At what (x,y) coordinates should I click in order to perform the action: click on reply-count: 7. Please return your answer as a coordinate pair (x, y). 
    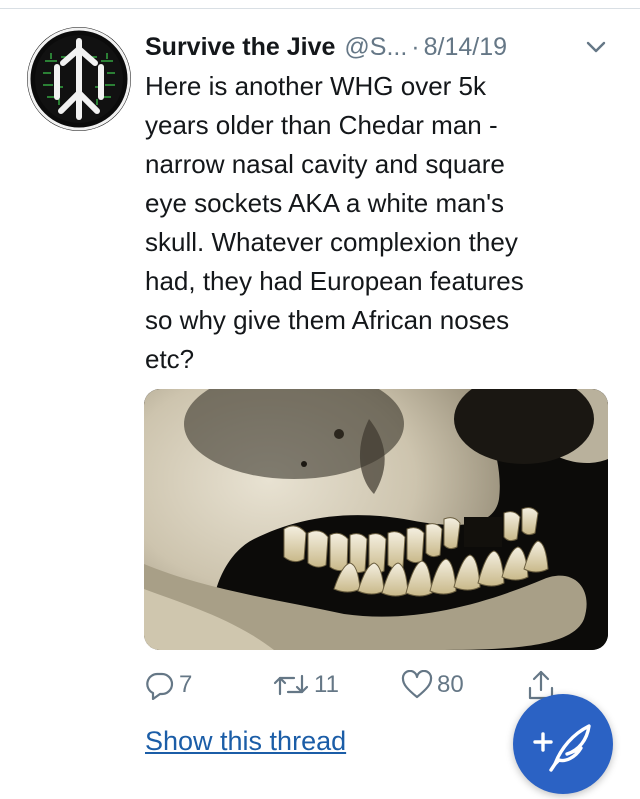
    Looking at the image, I should click on (186, 684).